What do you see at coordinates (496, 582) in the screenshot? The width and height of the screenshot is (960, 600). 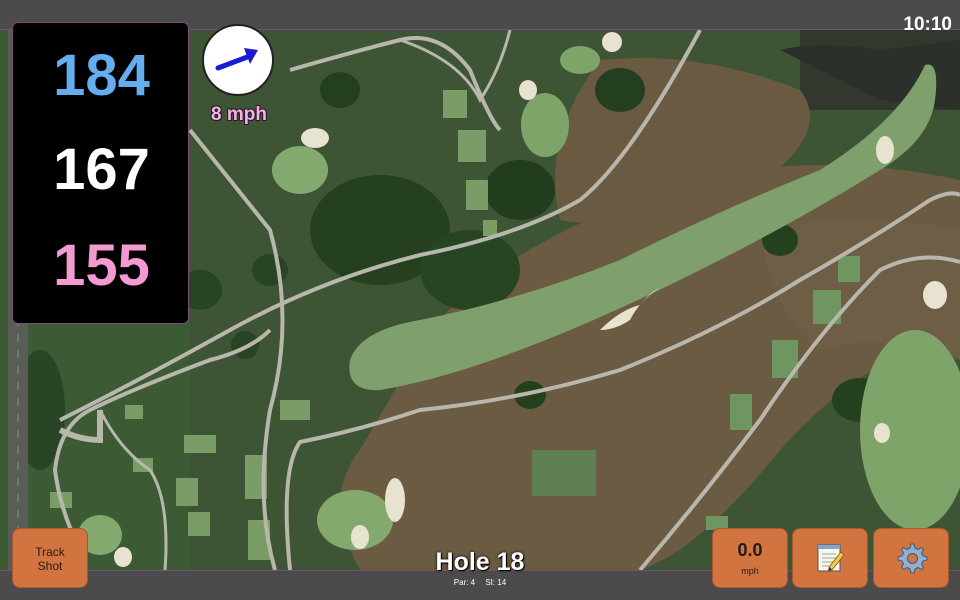 I see `hole-stroke-index: SI: 14` at bounding box center [496, 582].